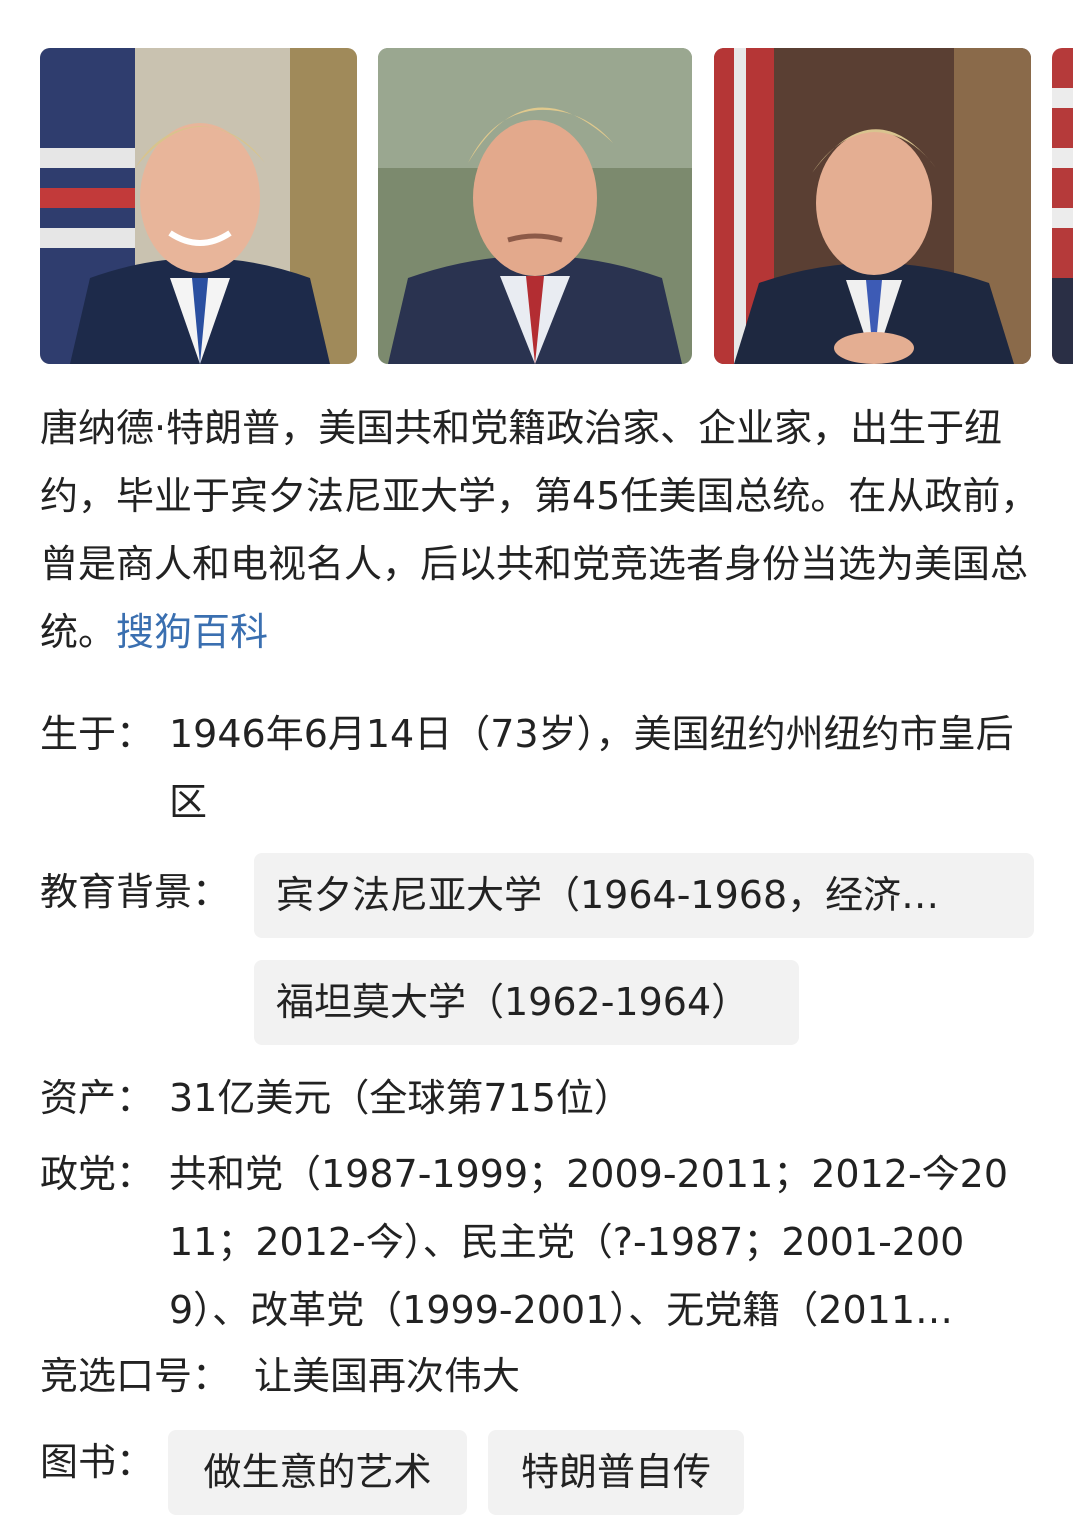 The height and width of the screenshot is (1525, 1073). I want to click on birth-label: 生于：, so click(97, 734).